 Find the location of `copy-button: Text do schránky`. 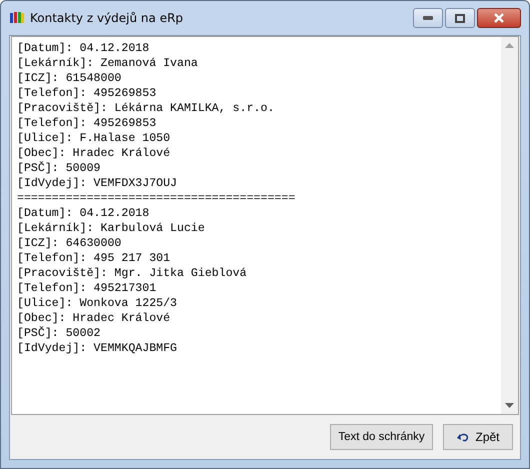

copy-button: Text do schránky is located at coordinates (381, 437).